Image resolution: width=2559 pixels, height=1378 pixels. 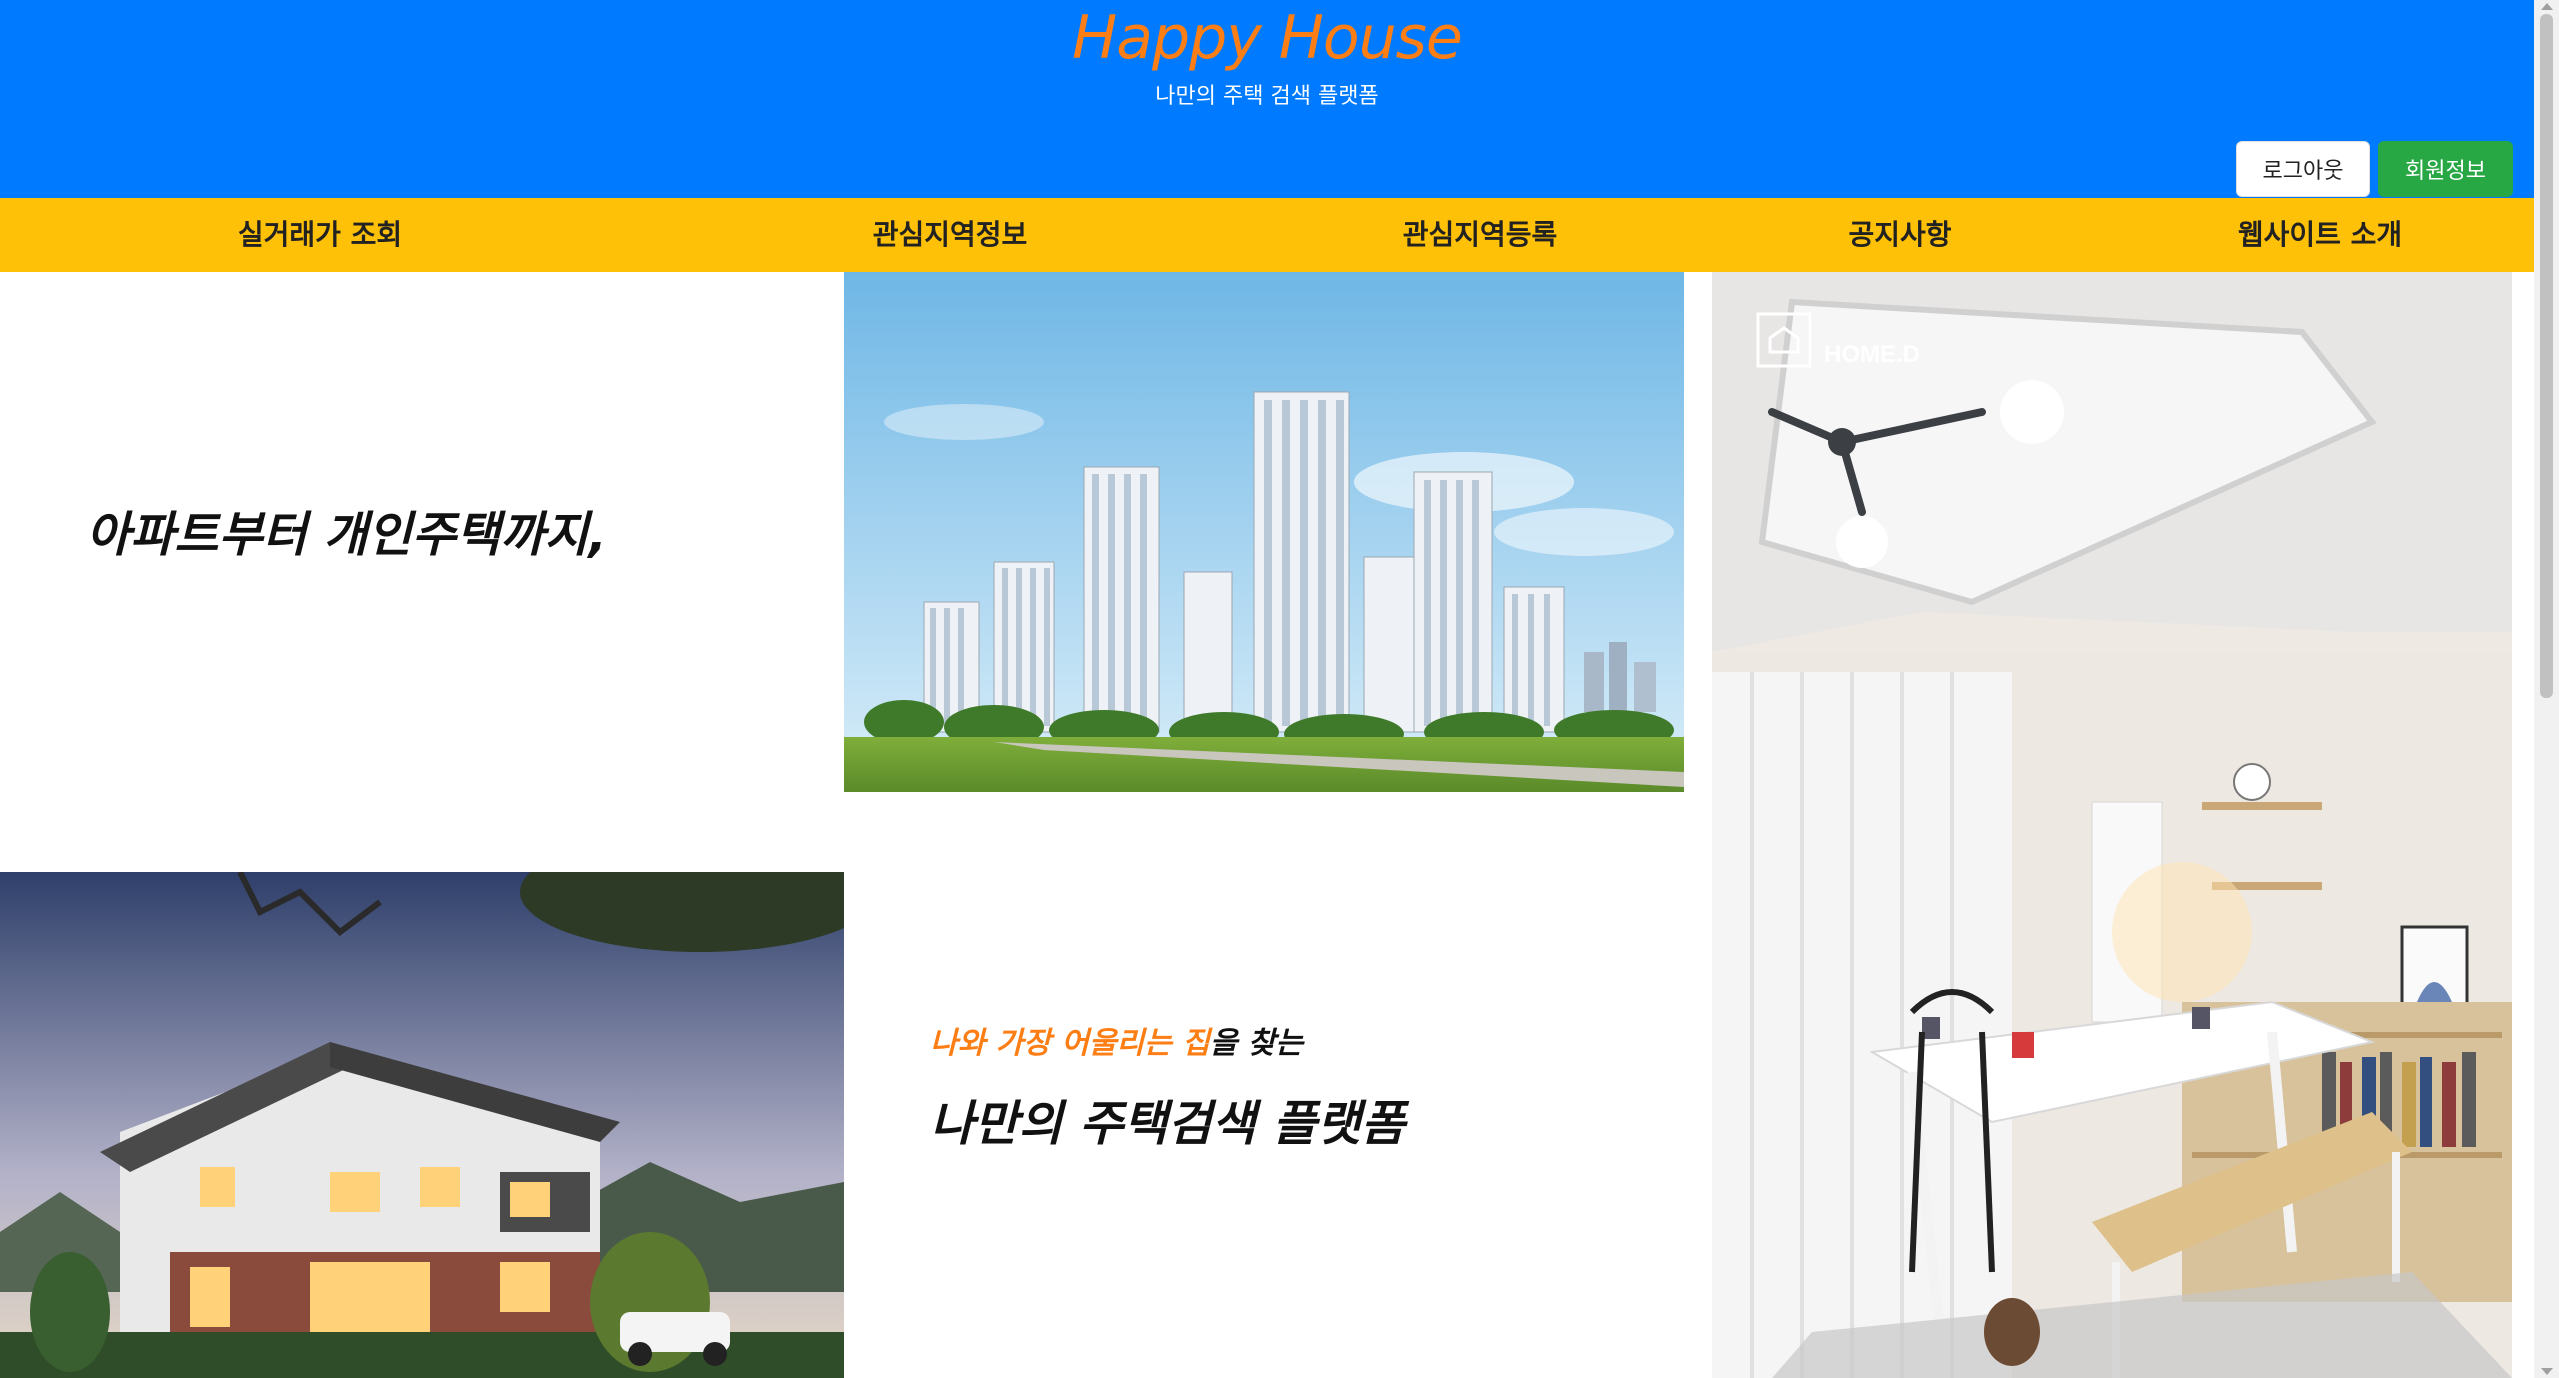 I want to click on scroll-up-icon, so click(x=2547, y=6).